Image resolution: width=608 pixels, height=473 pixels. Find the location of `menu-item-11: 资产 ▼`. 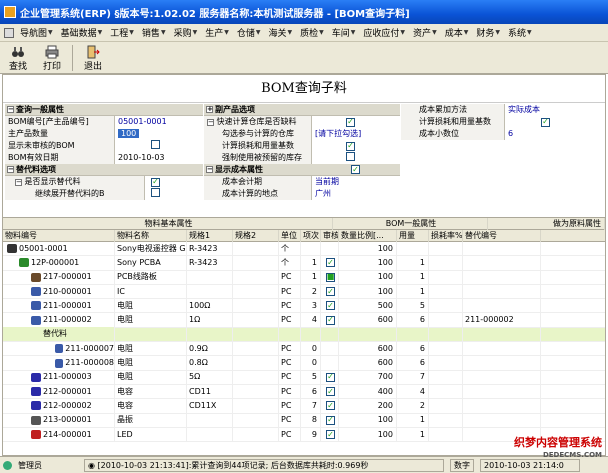

menu-item-11: 资产 ▼ is located at coordinates (425, 32).